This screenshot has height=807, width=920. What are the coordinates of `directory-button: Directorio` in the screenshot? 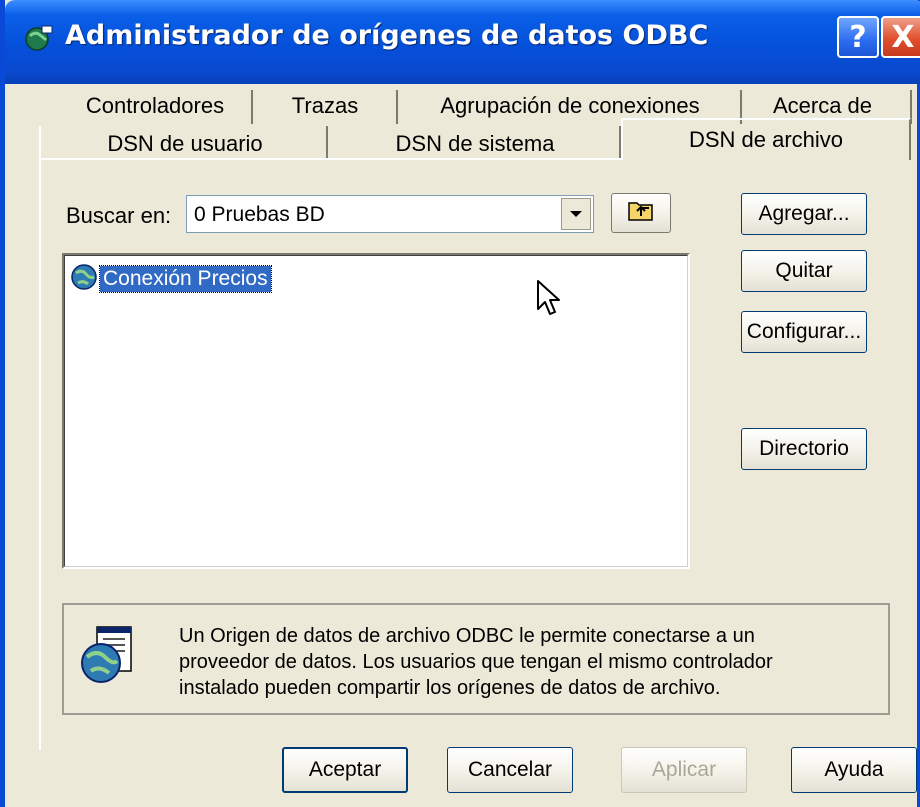 It's located at (804, 449).